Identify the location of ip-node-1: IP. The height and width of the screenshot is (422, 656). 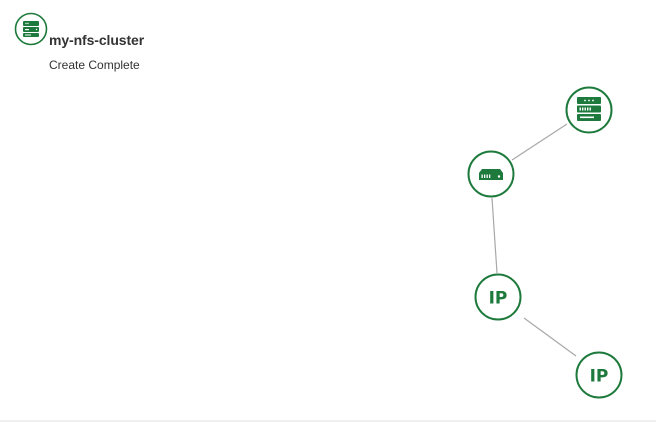
(498, 297).